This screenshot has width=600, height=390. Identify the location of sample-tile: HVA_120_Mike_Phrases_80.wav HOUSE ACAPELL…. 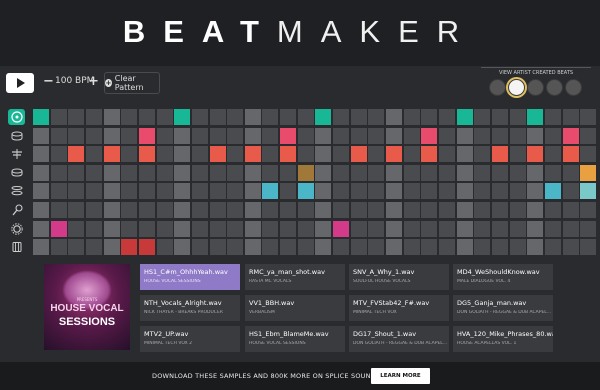
(503, 339).